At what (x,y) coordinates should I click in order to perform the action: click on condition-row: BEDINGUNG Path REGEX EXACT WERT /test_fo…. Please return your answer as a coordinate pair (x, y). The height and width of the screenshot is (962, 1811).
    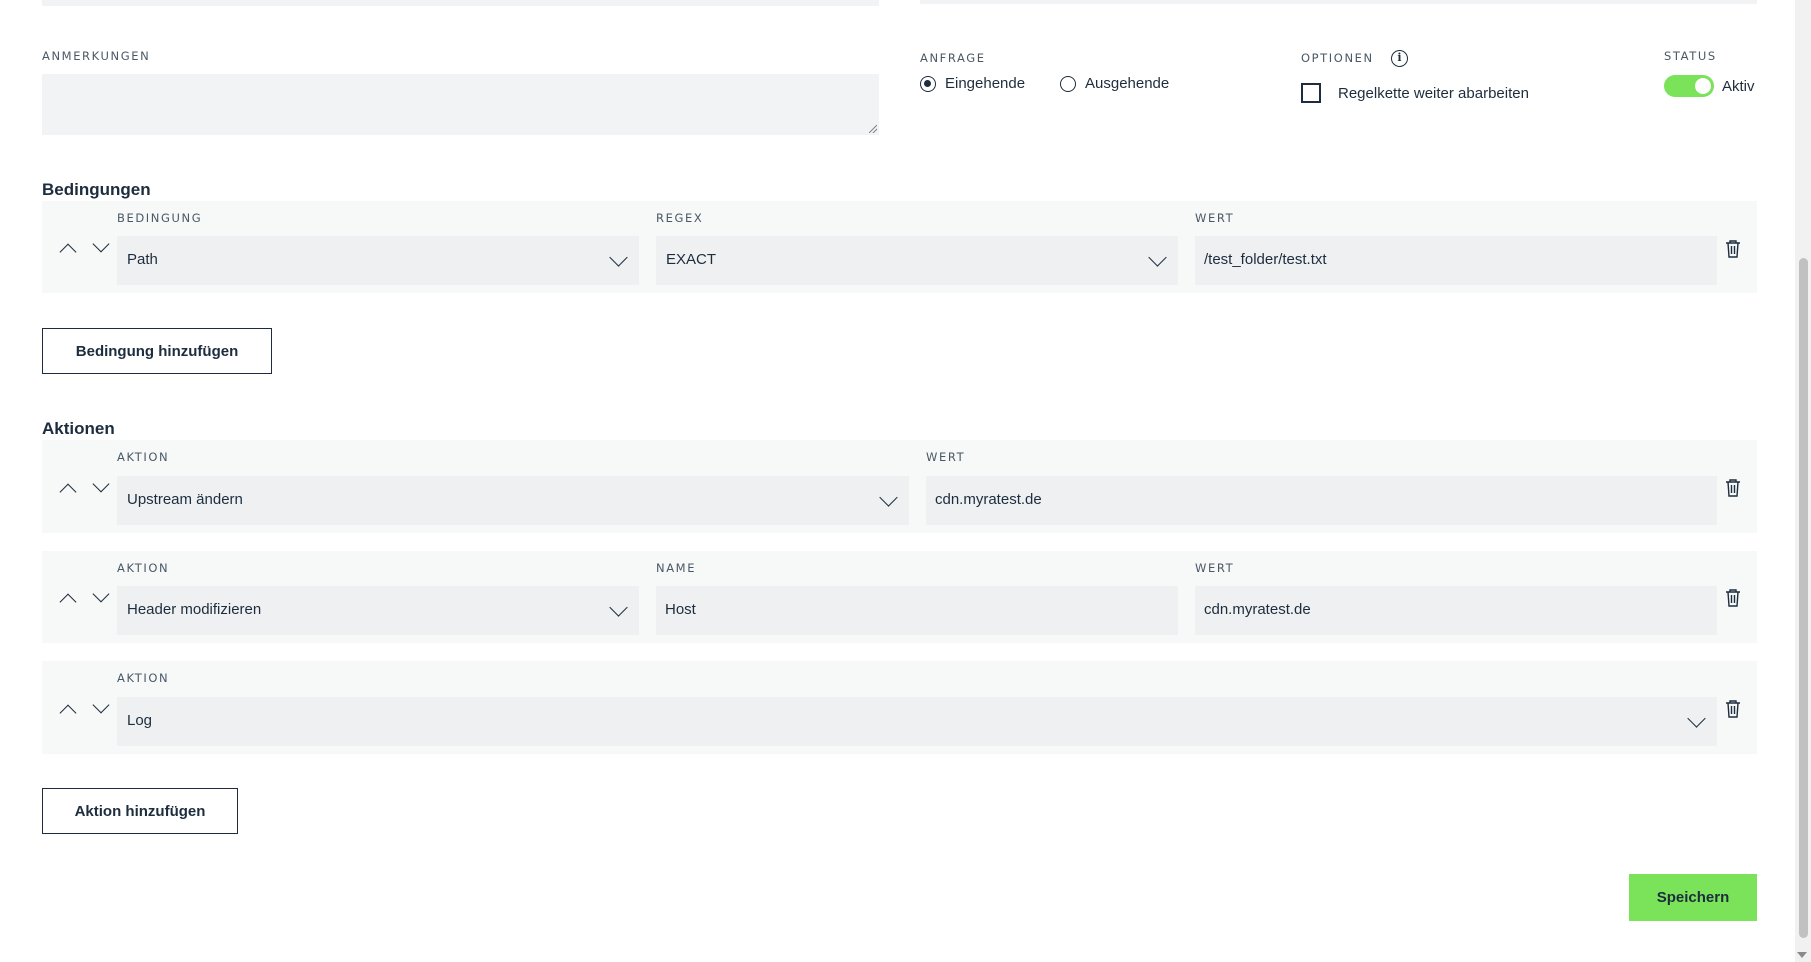
    Looking at the image, I should click on (899, 247).